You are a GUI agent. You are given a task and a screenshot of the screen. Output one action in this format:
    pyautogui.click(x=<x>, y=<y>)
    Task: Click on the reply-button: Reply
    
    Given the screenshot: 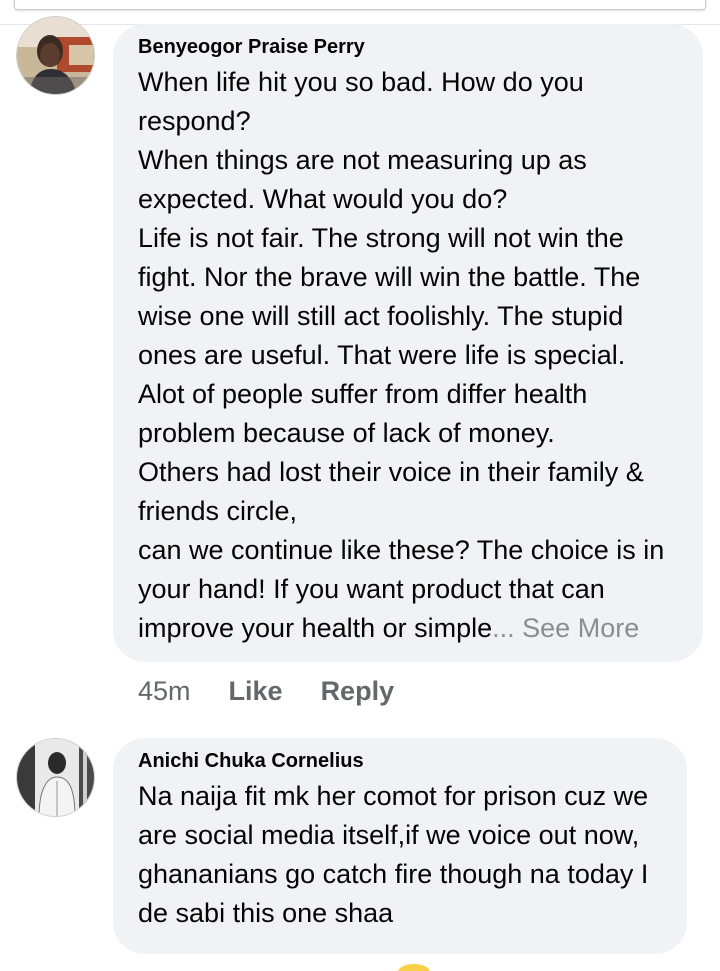 What is the action you would take?
    pyautogui.click(x=358, y=691)
    